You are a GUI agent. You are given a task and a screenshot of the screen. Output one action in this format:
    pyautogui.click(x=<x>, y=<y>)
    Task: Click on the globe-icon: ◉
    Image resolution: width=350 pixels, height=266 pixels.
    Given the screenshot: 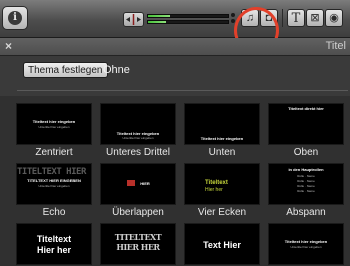 What is the action you would take?
    pyautogui.click(x=334, y=17)
    